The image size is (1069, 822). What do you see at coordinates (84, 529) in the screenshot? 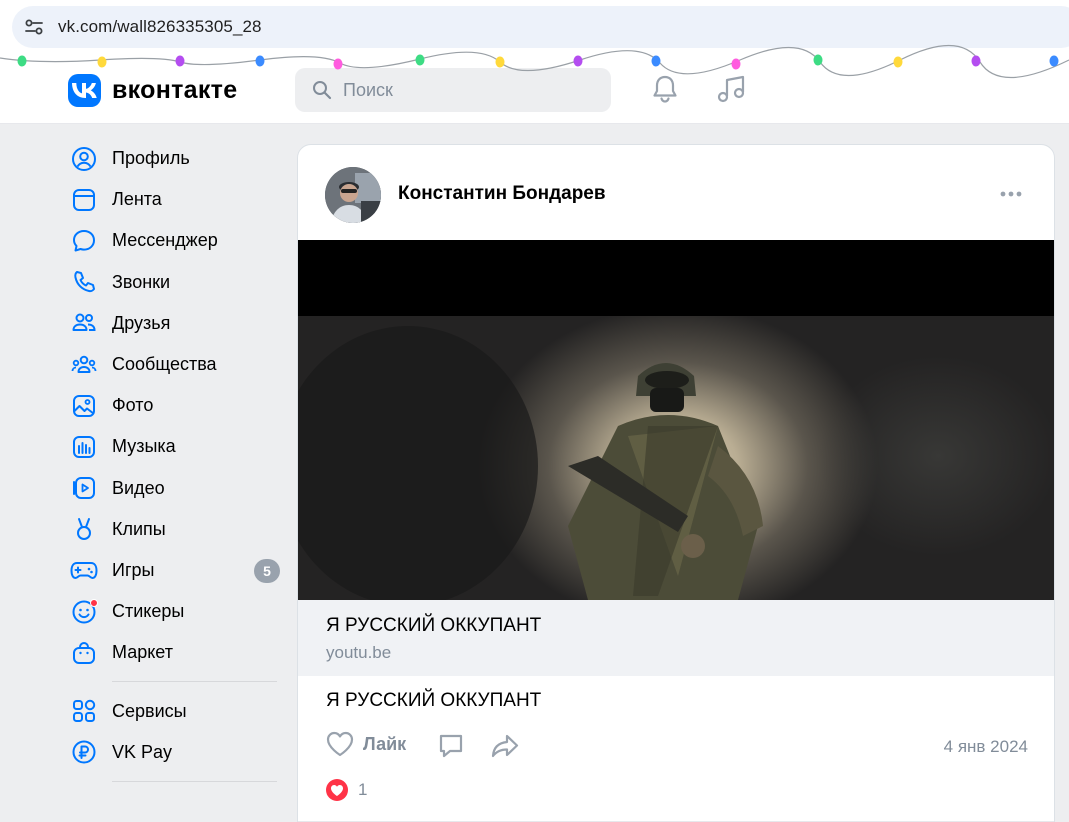
I see `clips-icon` at bounding box center [84, 529].